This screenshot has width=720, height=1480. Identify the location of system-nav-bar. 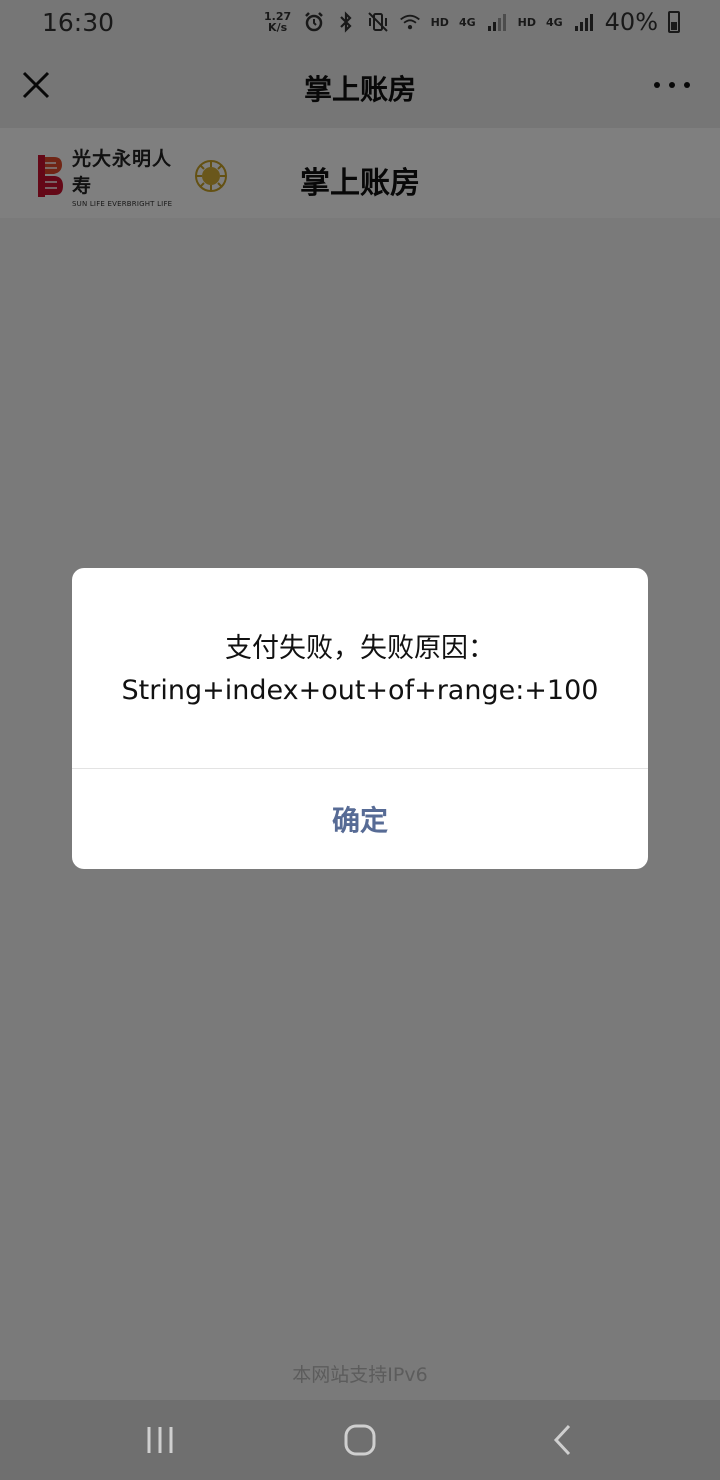
(360, 1440).